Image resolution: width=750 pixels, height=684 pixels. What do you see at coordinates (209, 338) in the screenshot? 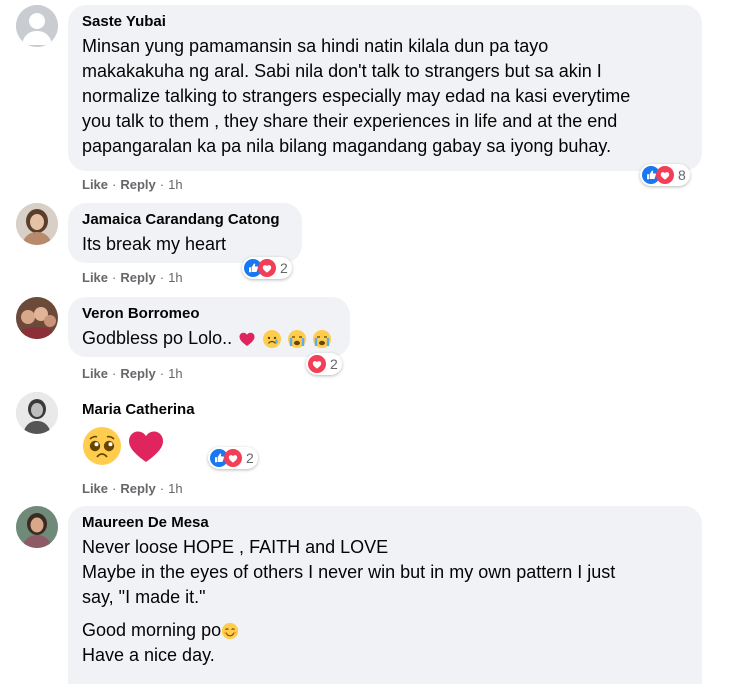
I see `comment-text: Godbless po Lolo..` at bounding box center [209, 338].